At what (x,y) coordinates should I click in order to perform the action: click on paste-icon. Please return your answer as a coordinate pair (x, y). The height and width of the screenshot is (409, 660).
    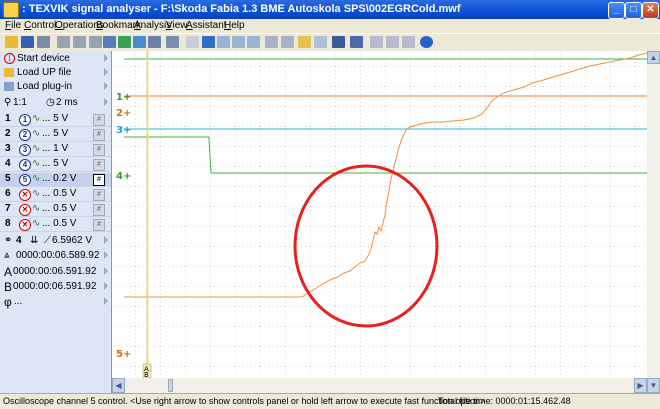
    Looking at the image, I should click on (79, 42).